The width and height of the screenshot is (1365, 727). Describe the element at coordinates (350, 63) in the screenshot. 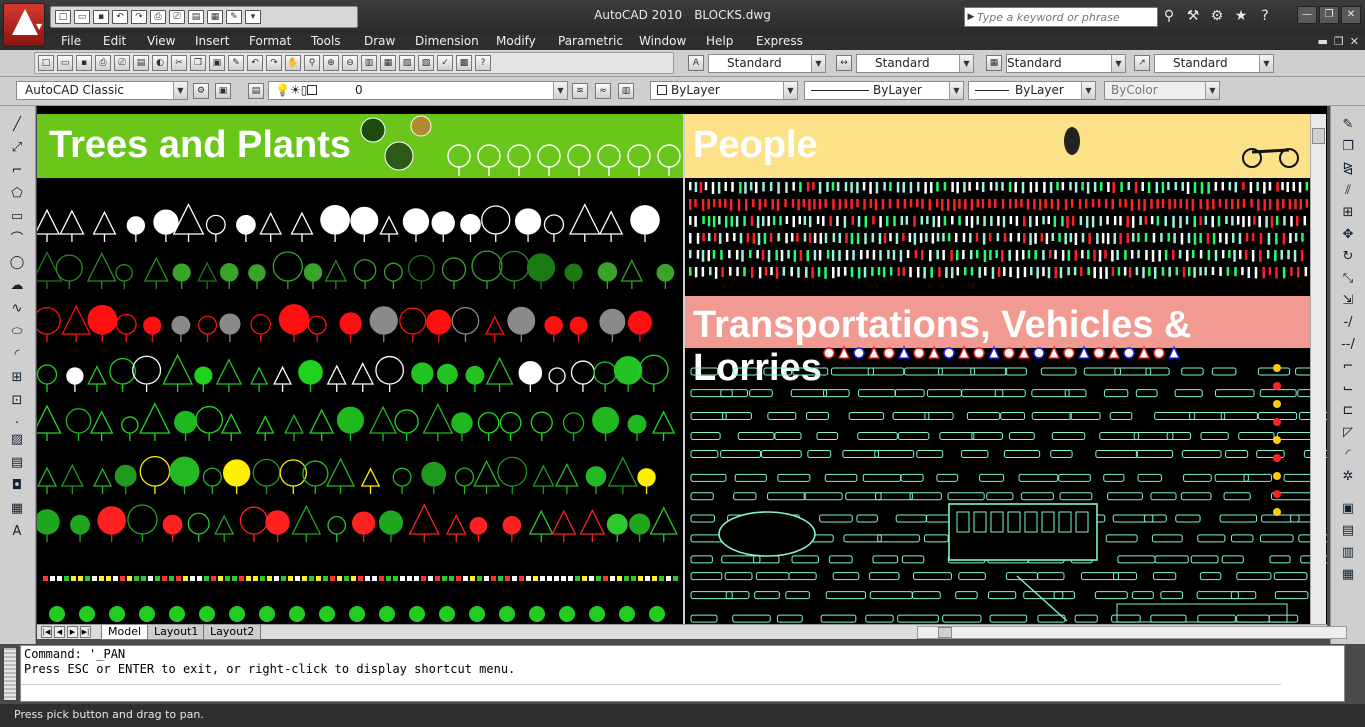

I see `zoom-previous-icon: ⊖` at that location.